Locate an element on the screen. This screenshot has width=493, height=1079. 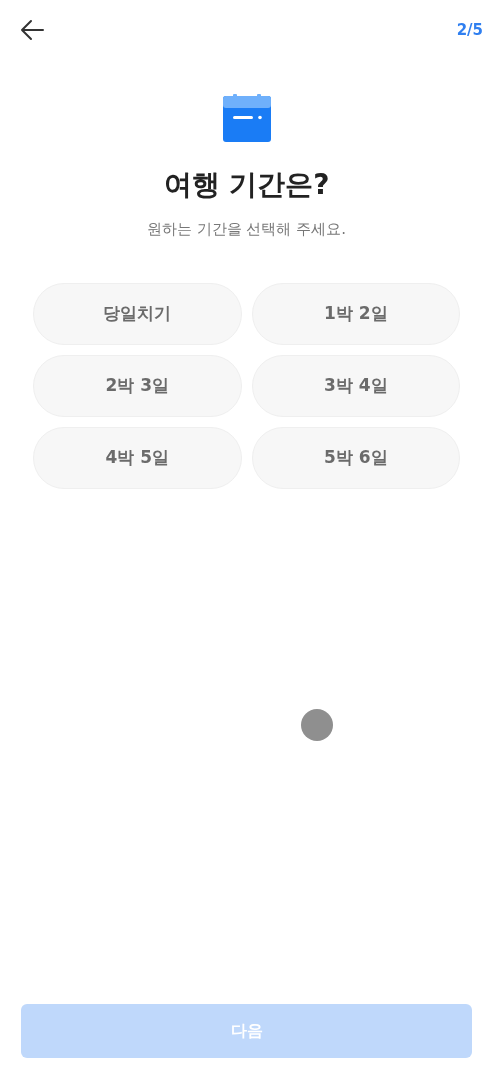
back-arrow-icon is located at coordinates (32, 30).